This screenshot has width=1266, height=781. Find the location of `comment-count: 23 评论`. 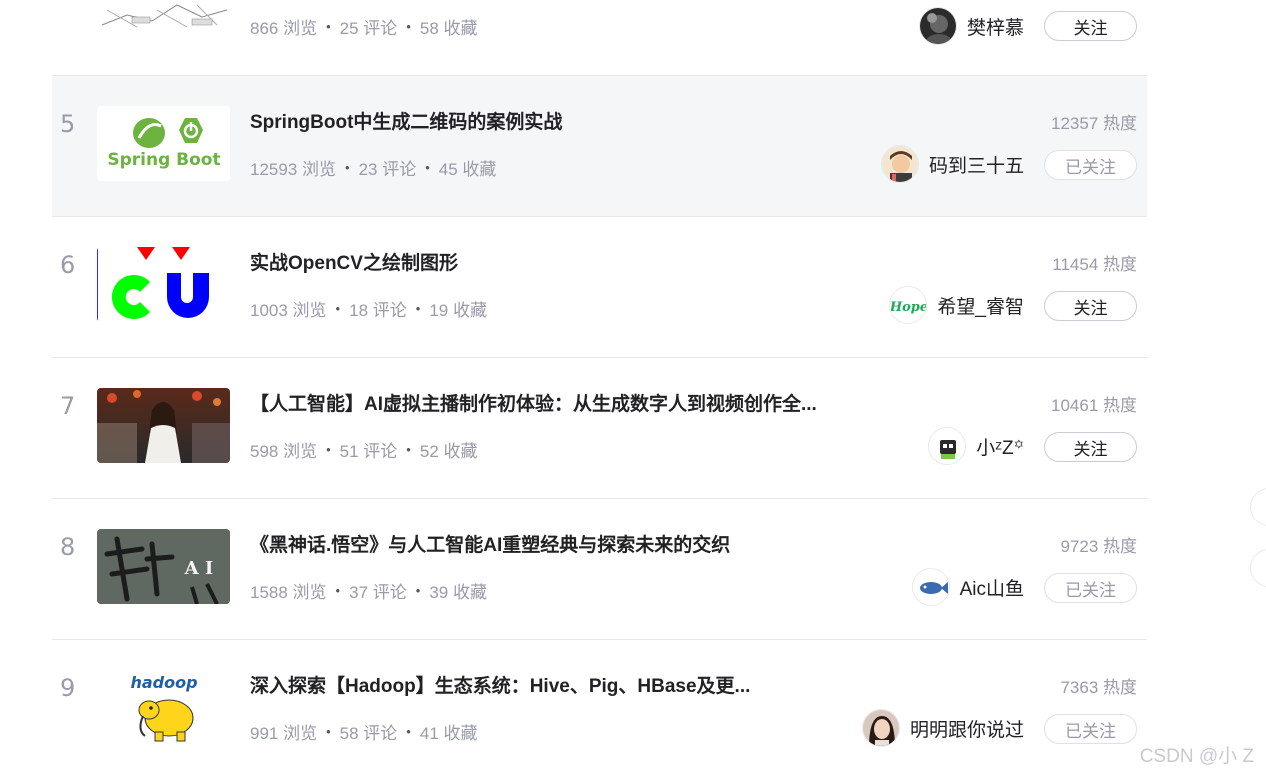

comment-count: 23 评论 is located at coordinates (387, 169).